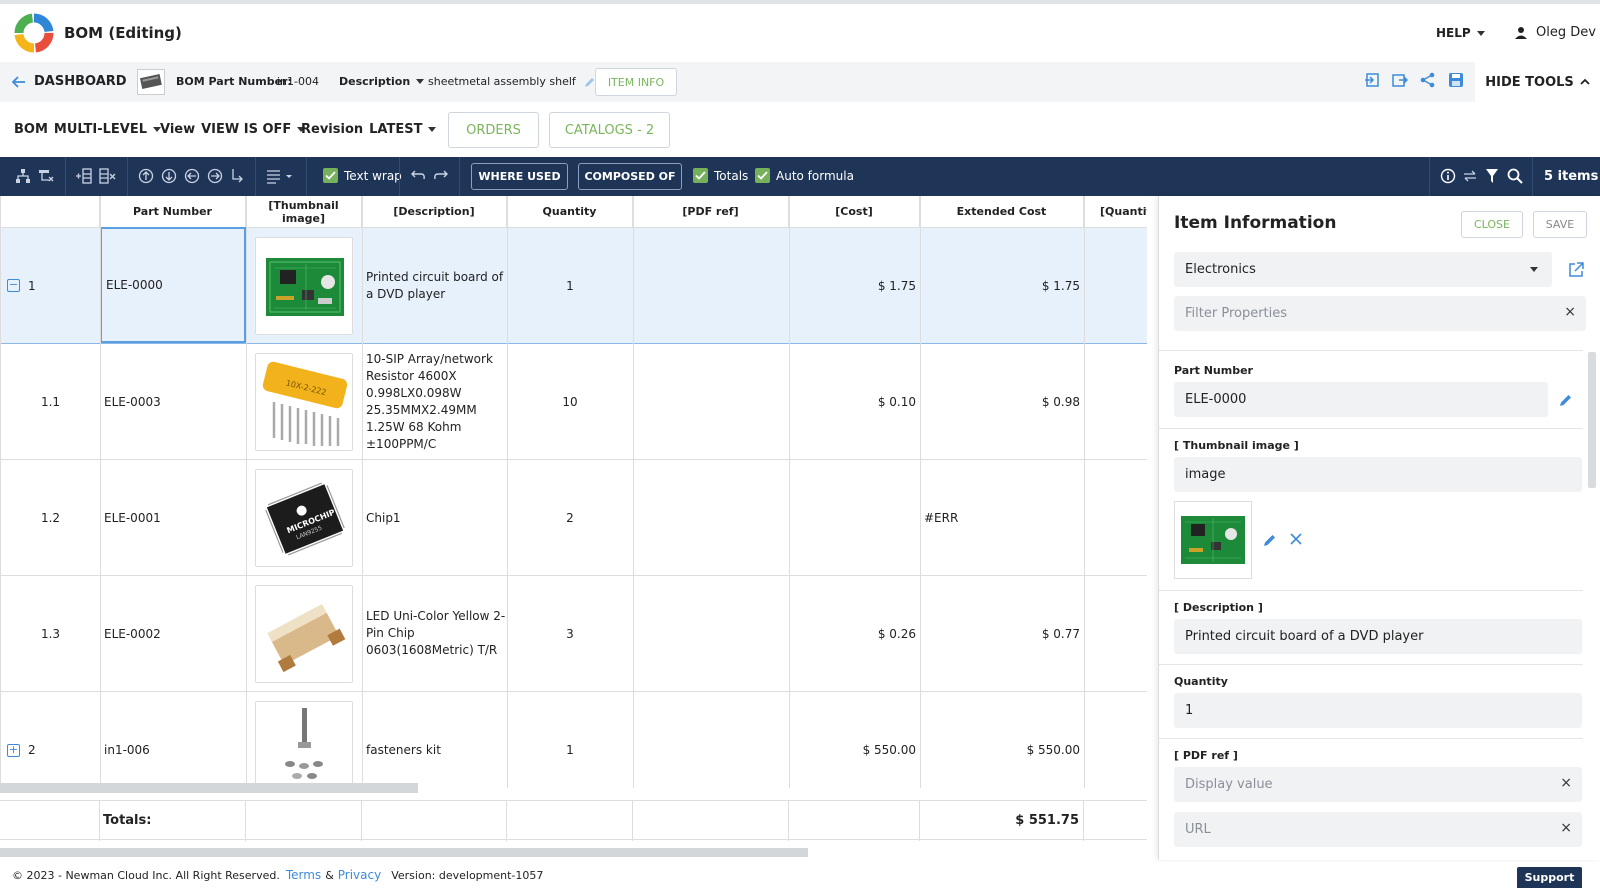 This screenshot has height=888, width=1600. Describe the element at coordinates (1537, 82) in the screenshot. I see `hide-tools-button: HIDE TOOLS` at that location.